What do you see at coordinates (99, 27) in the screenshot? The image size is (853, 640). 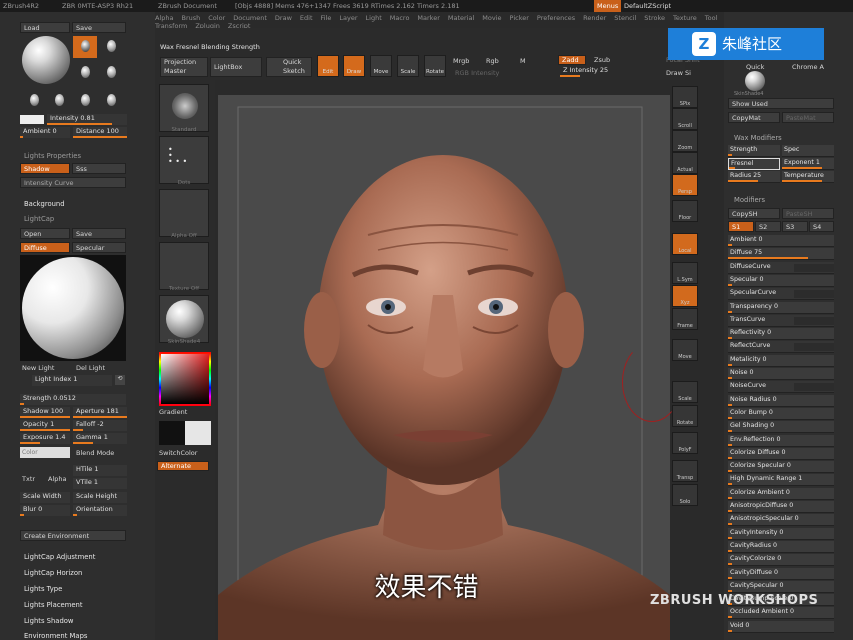 I see `light-save-button: Save` at bounding box center [99, 27].